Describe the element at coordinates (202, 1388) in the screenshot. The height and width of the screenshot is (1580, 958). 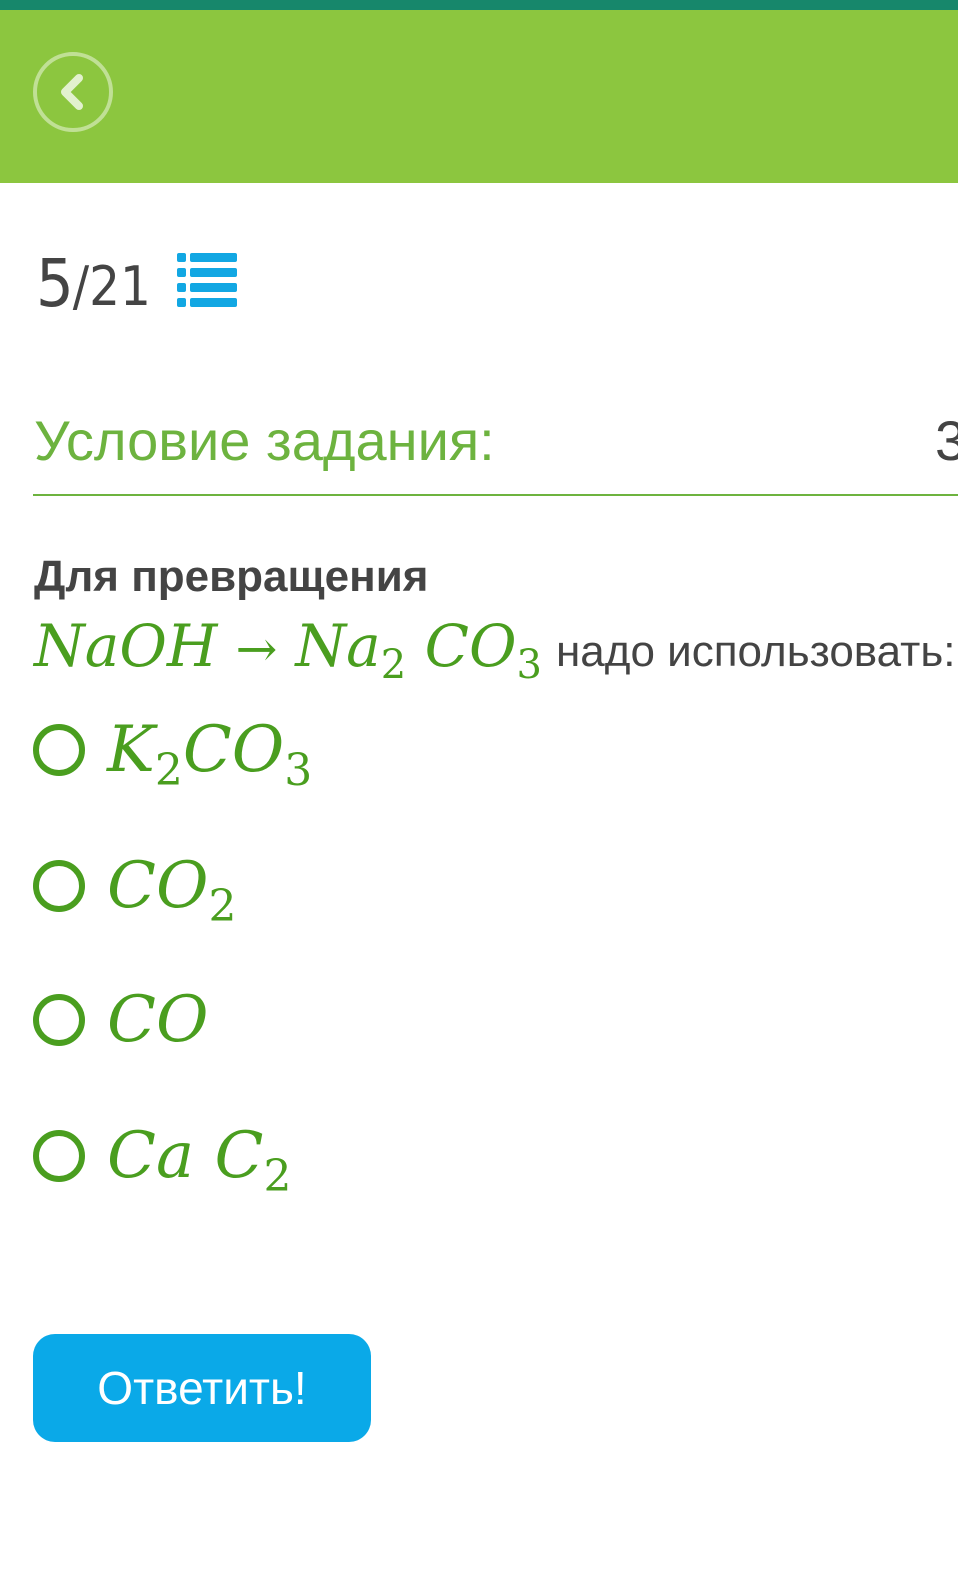
I see `answer-button: Ответить!` at that location.